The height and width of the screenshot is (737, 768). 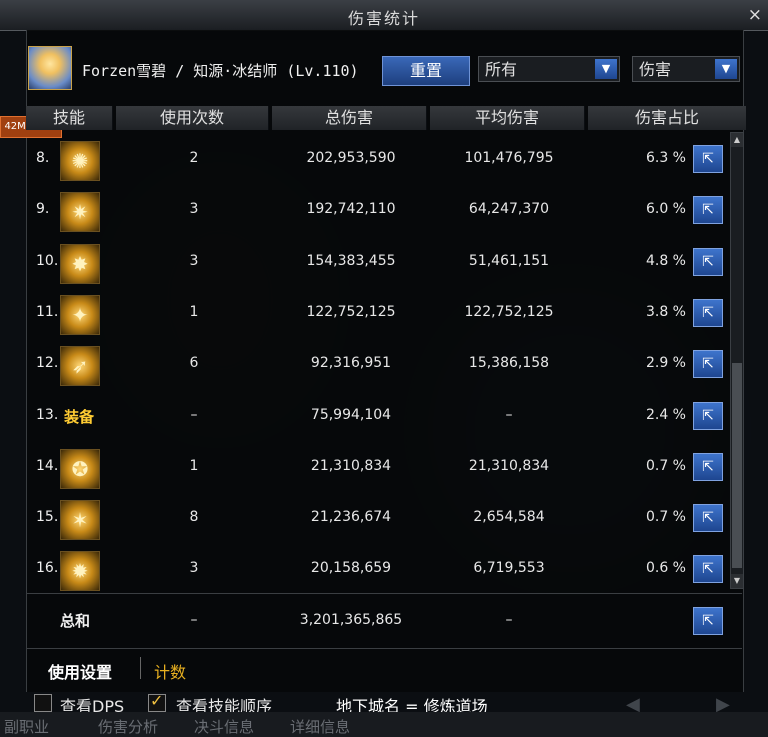 I want to click on filter-dropdown-value: 所有, so click(x=501, y=69).